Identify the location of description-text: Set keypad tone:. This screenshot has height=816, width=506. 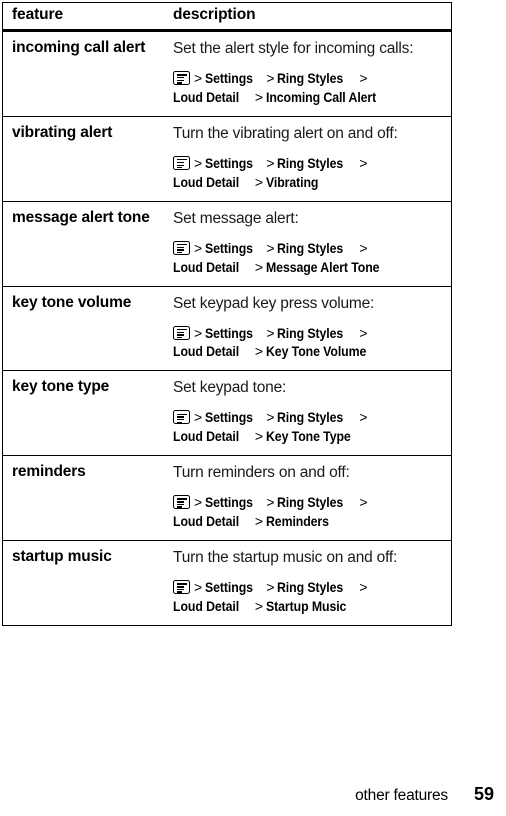
(230, 388).